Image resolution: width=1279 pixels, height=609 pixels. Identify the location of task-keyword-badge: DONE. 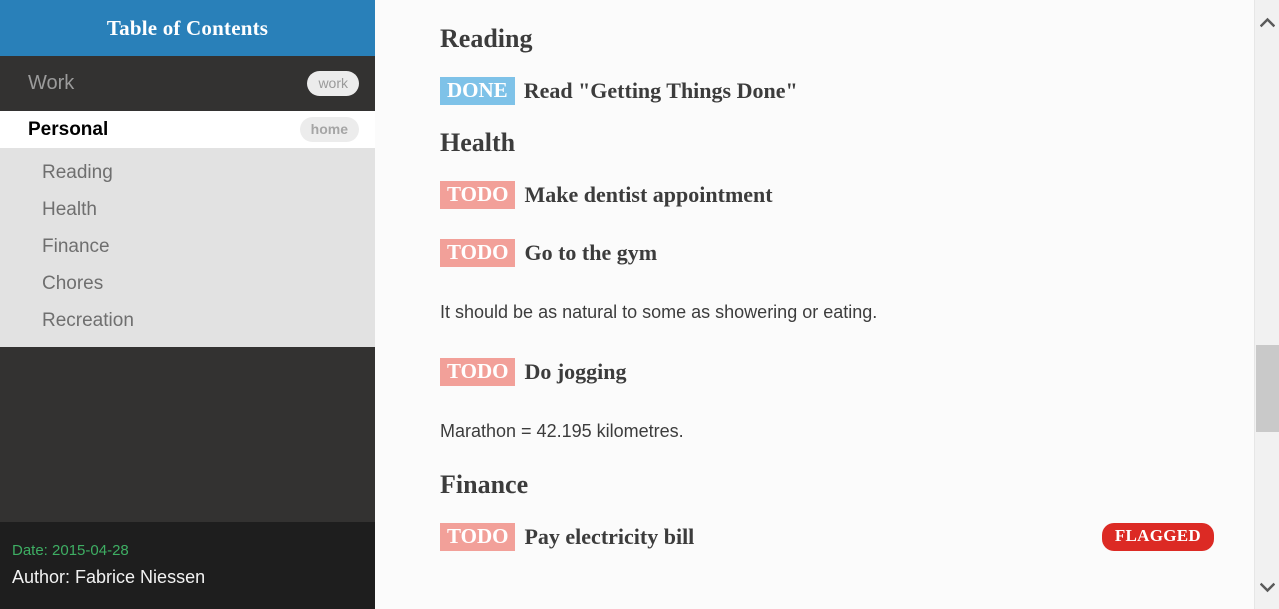
(477, 91).